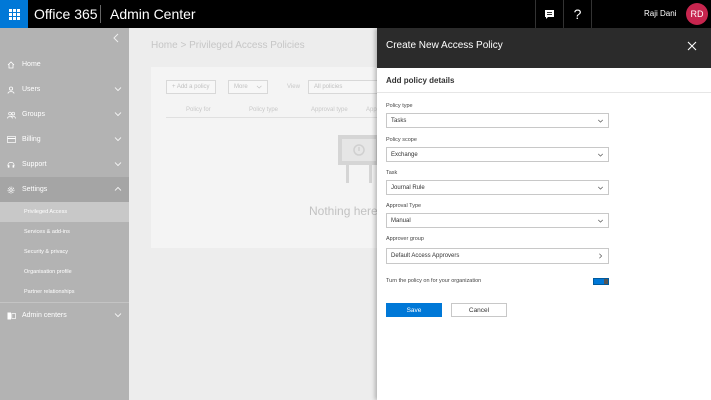  Describe the element at coordinates (64, 64) in the screenshot. I see `sidebar-item-home: Home` at that location.